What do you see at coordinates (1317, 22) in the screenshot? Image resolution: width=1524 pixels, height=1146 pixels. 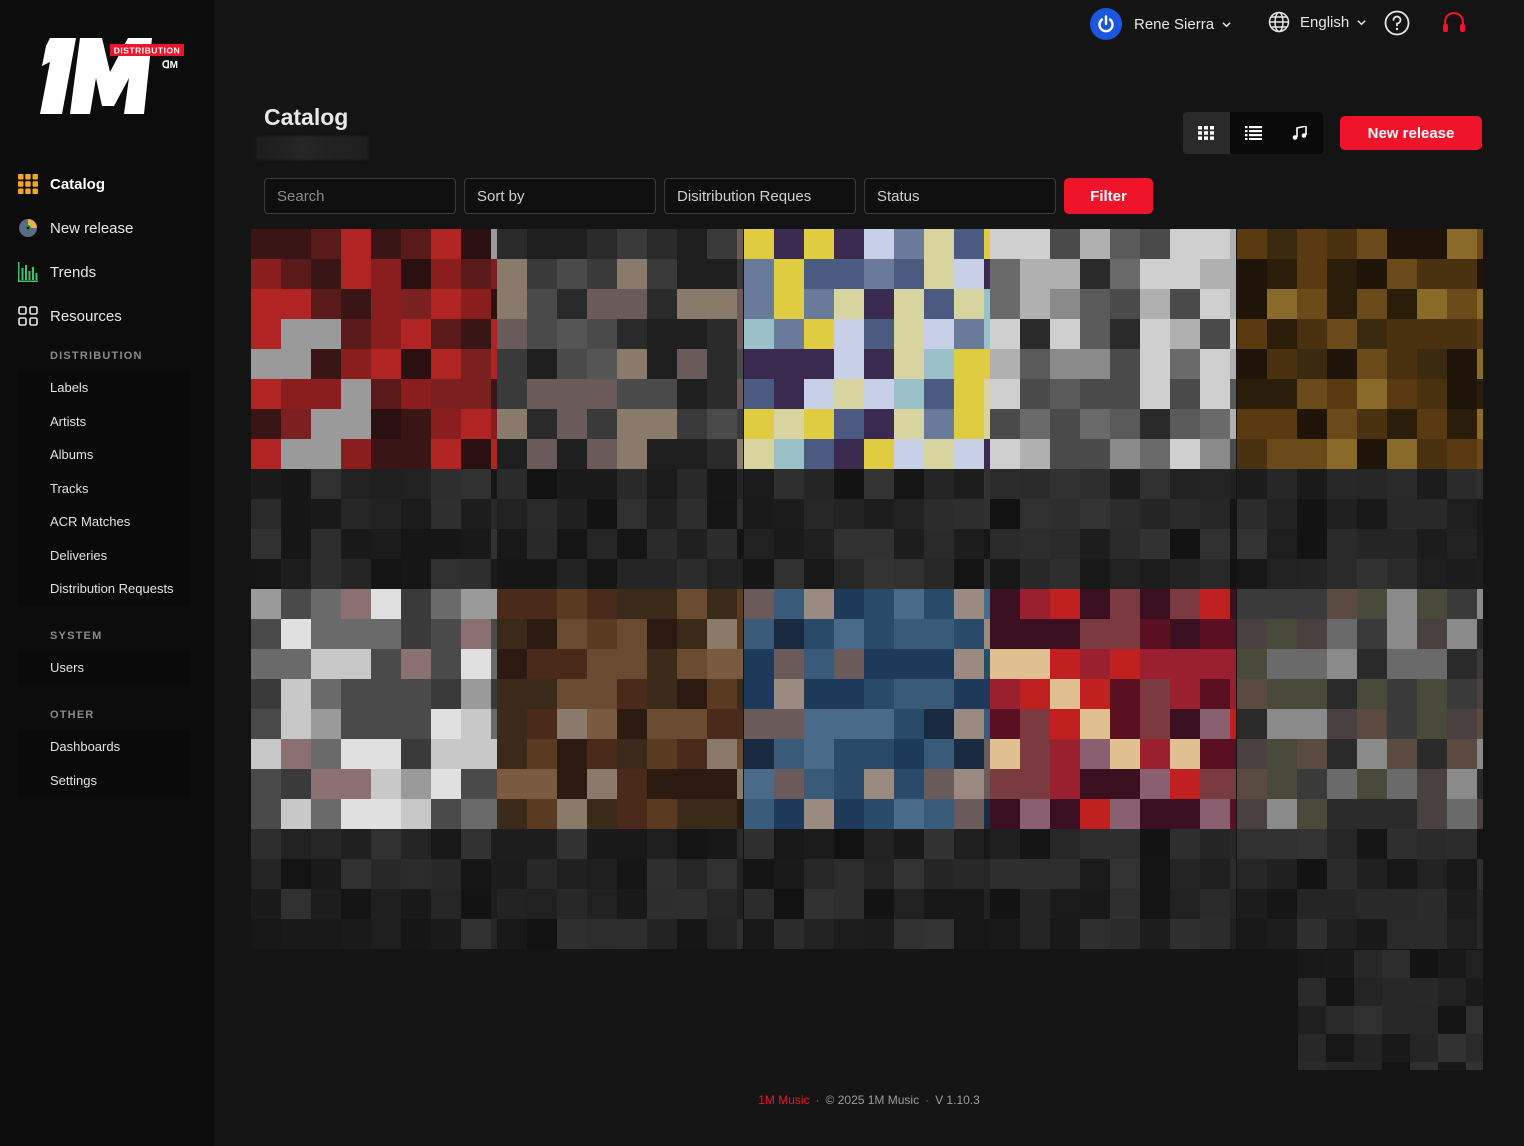 I see `language-selector: English` at bounding box center [1317, 22].